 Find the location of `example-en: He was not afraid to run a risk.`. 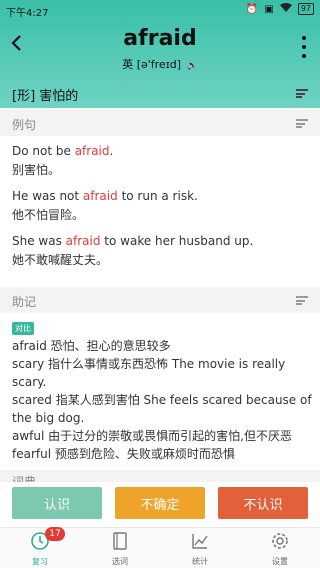

example-en: He was not afraid to run a risk. is located at coordinates (105, 196).